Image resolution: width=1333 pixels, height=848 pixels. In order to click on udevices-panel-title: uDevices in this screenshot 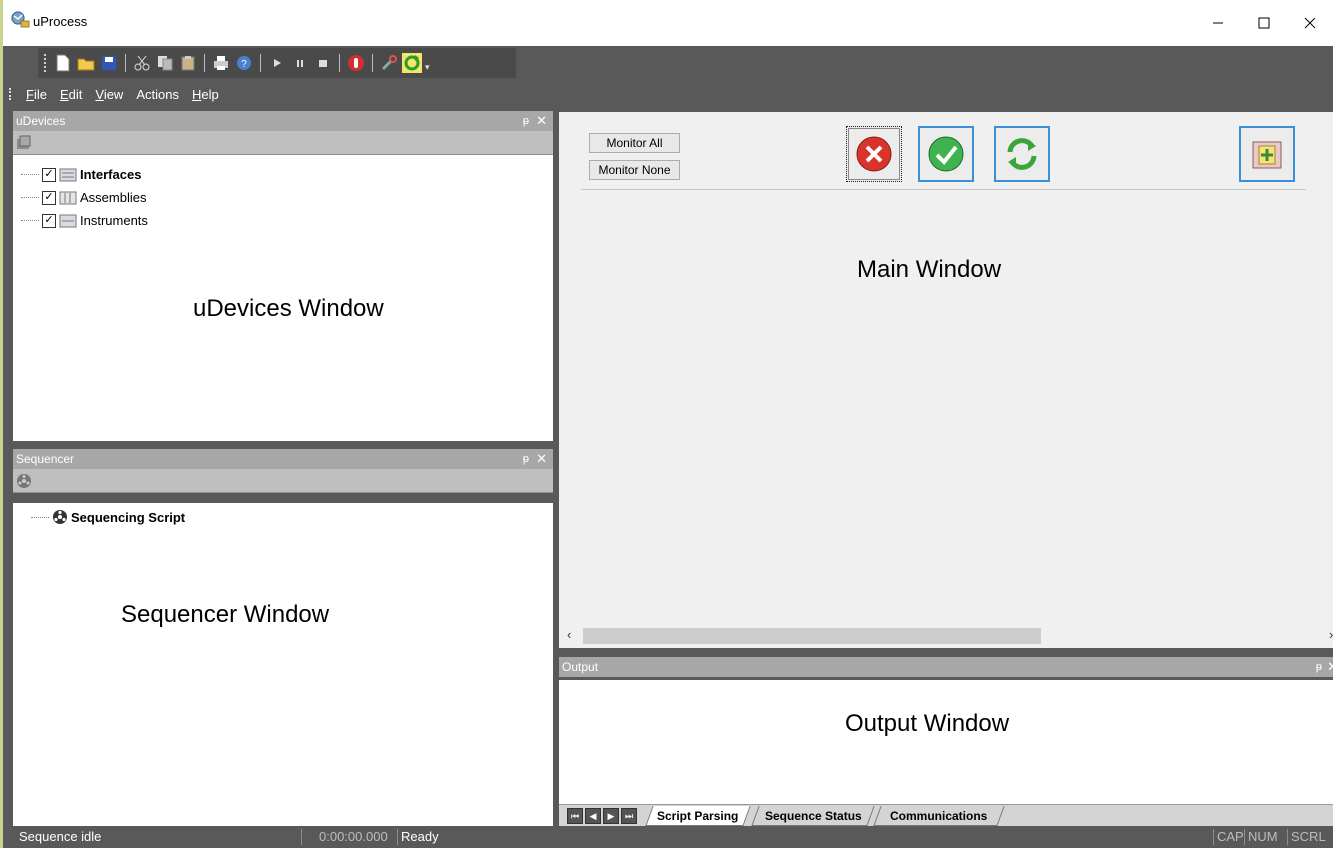, I will do `click(41, 121)`.